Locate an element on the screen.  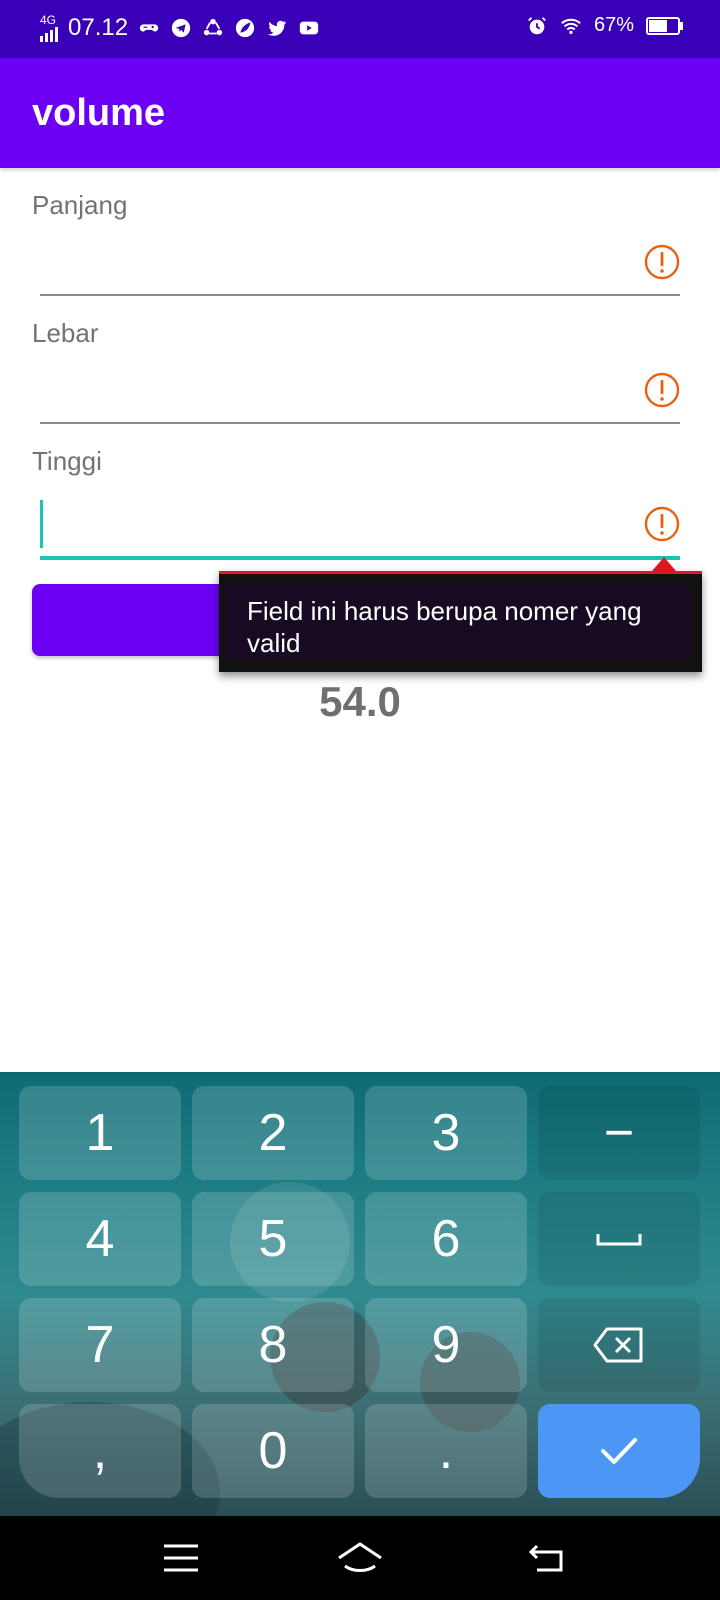
navigation-bar is located at coordinates (360, 1558).